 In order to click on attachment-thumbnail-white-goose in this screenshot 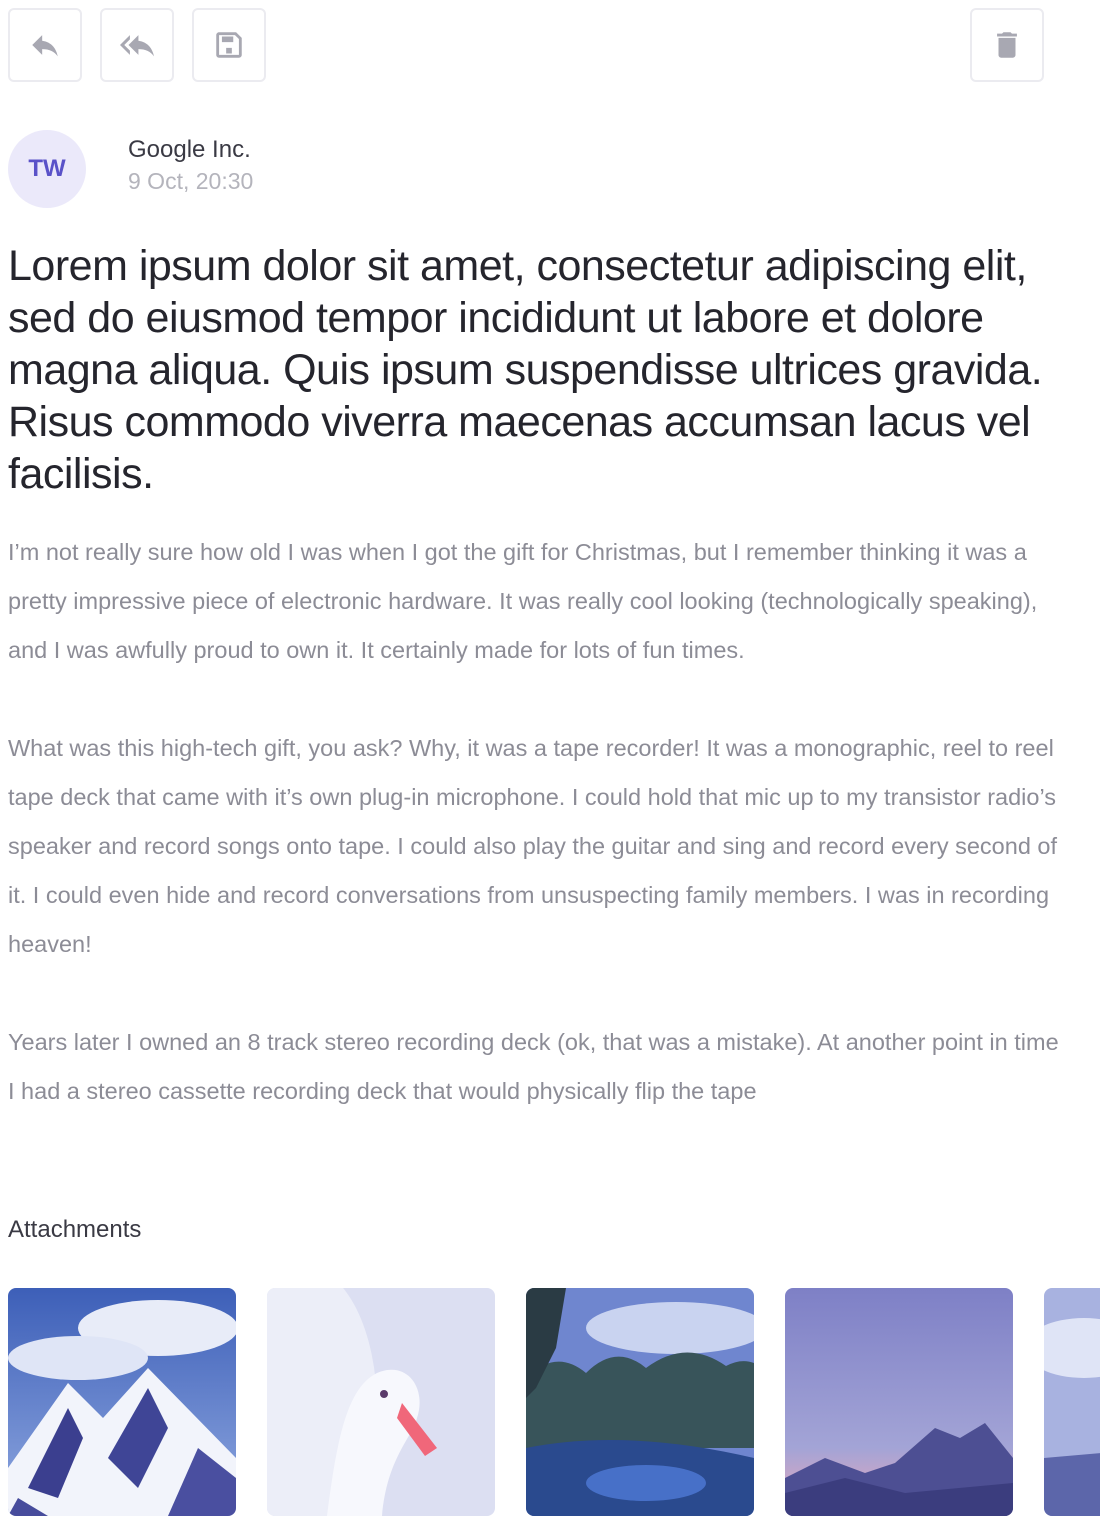, I will do `click(381, 1402)`.